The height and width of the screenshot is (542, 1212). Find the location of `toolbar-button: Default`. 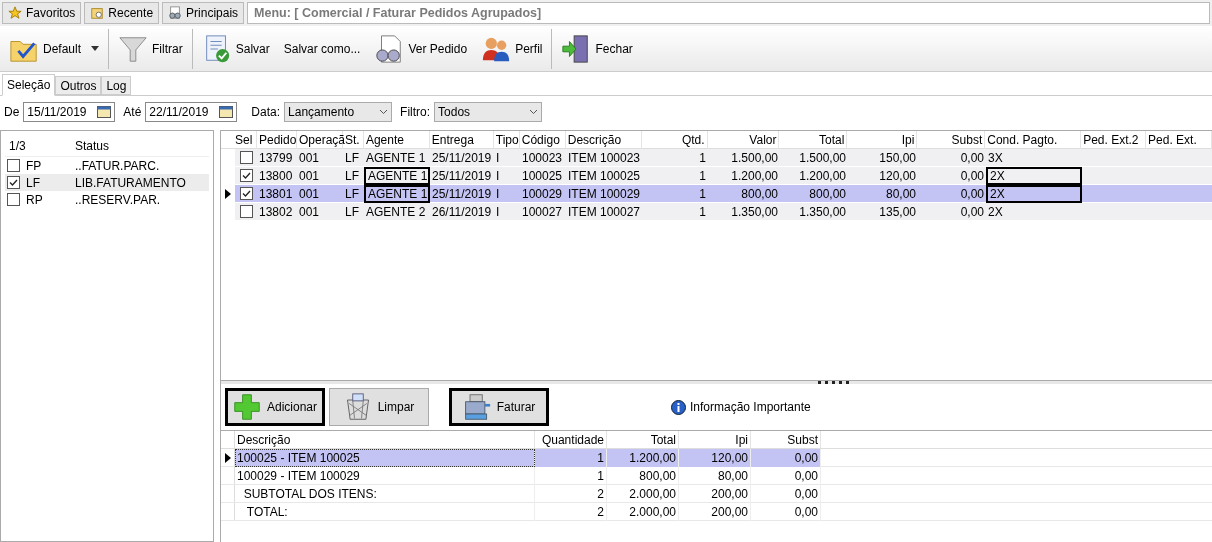

toolbar-button: Default is located at coordinates (54, 48).